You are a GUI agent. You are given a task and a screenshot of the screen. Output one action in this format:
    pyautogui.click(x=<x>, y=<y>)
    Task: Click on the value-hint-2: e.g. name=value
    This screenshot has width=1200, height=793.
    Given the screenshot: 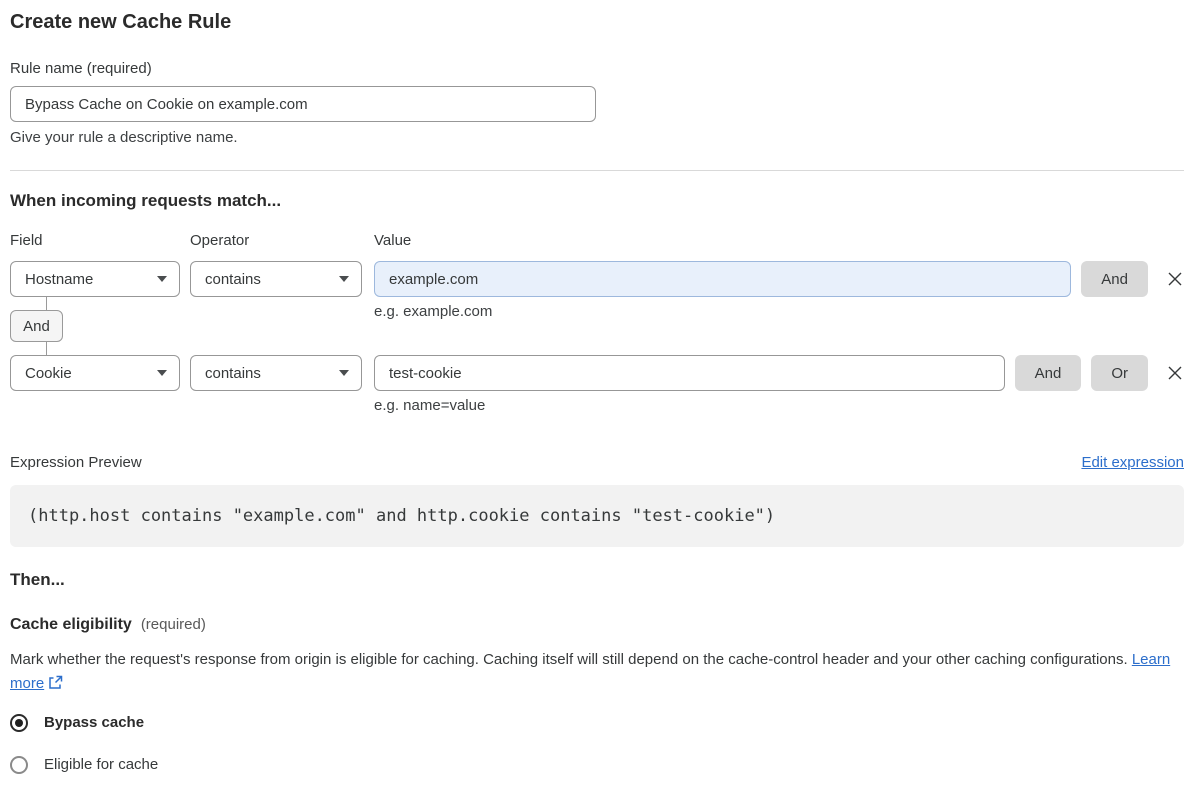 What is the action you would take?
    pyautogui.click(x=430, y=405)
    